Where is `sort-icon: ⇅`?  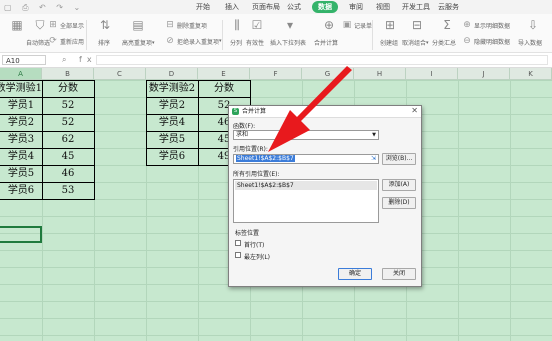
sort-icon: ⇅ is located at coordinates (105, 25).